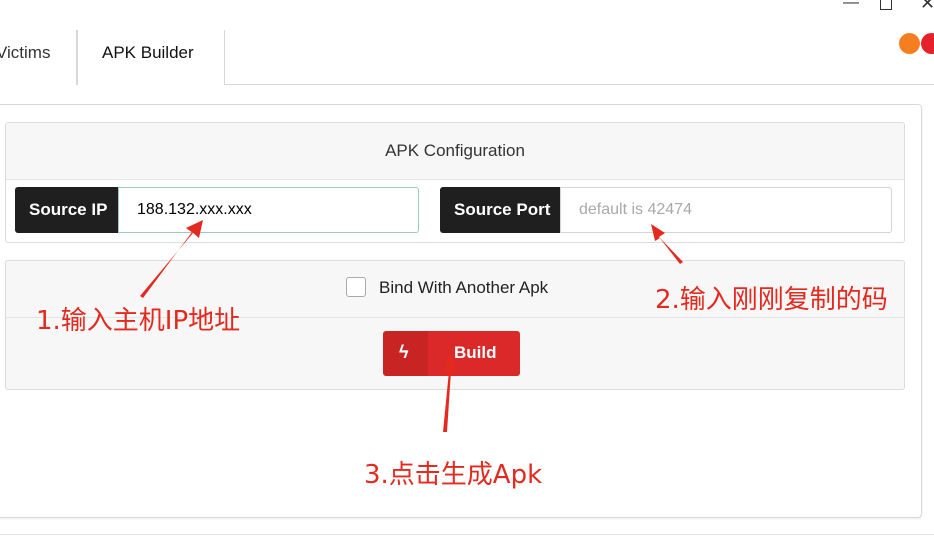 The image size is (934, 551). What do you see at coordinates (66, 210) in the screenshot?
I see `source-ip-label: Source IP` at bounding box center [66, 210].